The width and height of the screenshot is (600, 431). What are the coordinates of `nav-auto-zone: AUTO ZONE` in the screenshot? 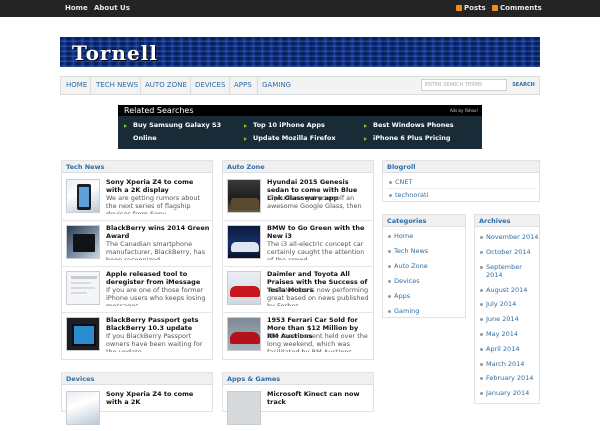 It's located at (166, 85).